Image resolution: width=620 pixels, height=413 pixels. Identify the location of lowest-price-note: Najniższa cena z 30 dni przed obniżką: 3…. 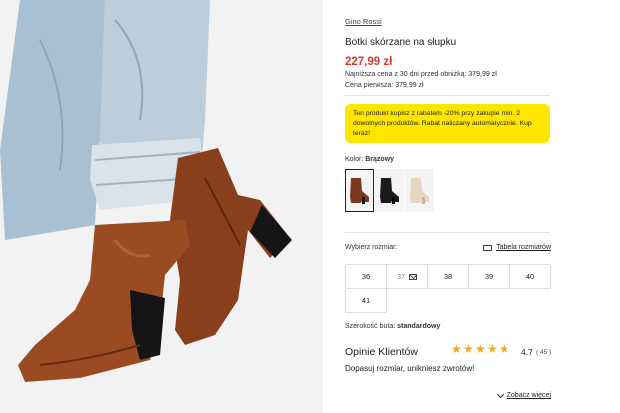
(421, 74).